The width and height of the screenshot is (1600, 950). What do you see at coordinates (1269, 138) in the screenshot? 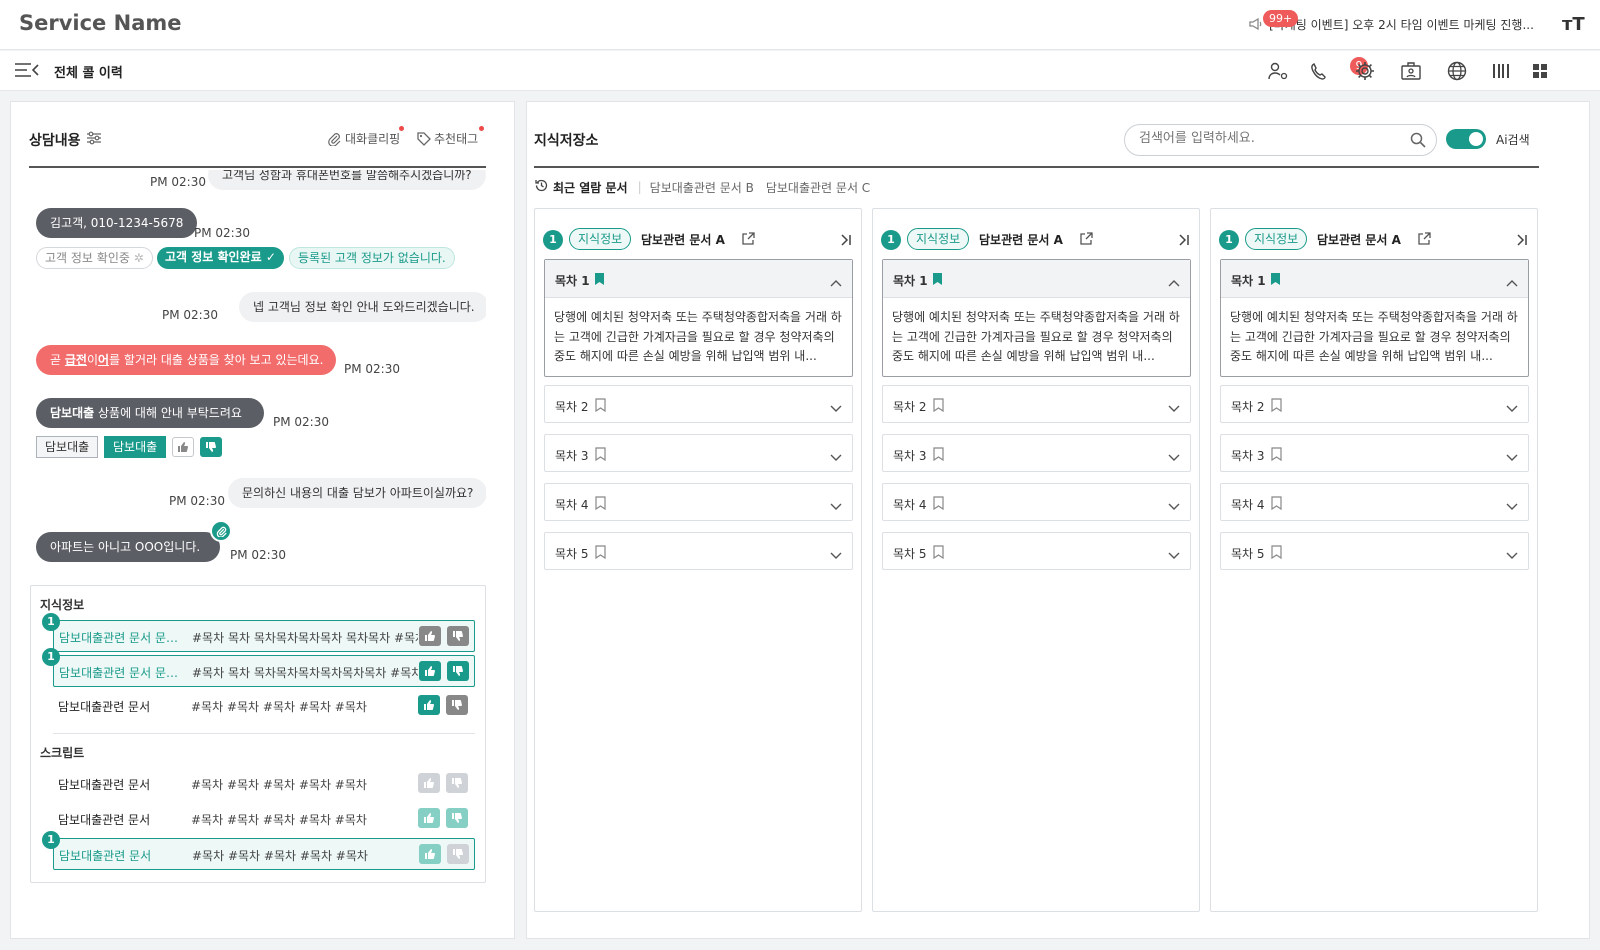
I see `search-input` at bounding box center [1269, 138].